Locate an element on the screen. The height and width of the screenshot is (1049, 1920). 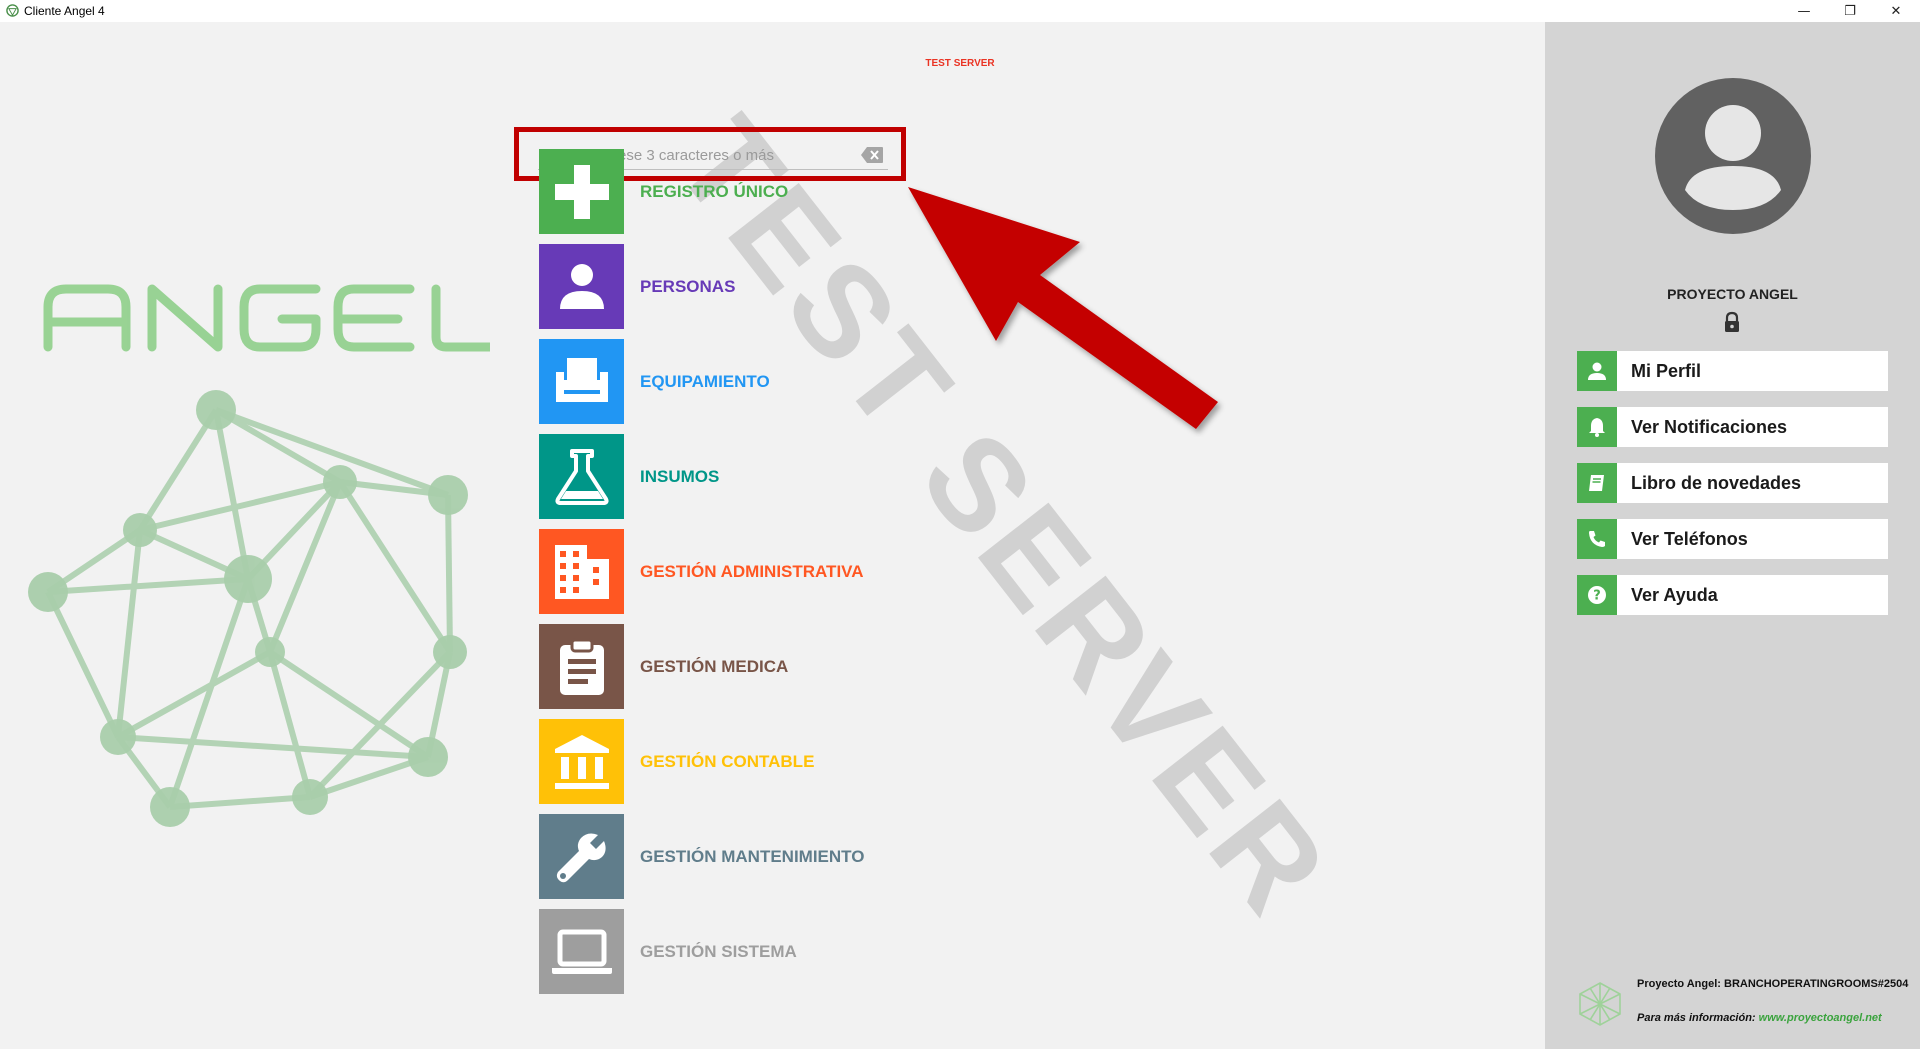
wrench-icon is located at coordinates (581, 856).